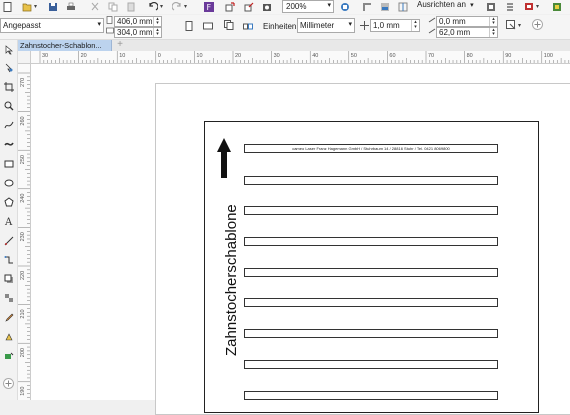  Describe the element at coordinates (403, 7) in the screenshot. I see `show-guidelines-icon` at that location.